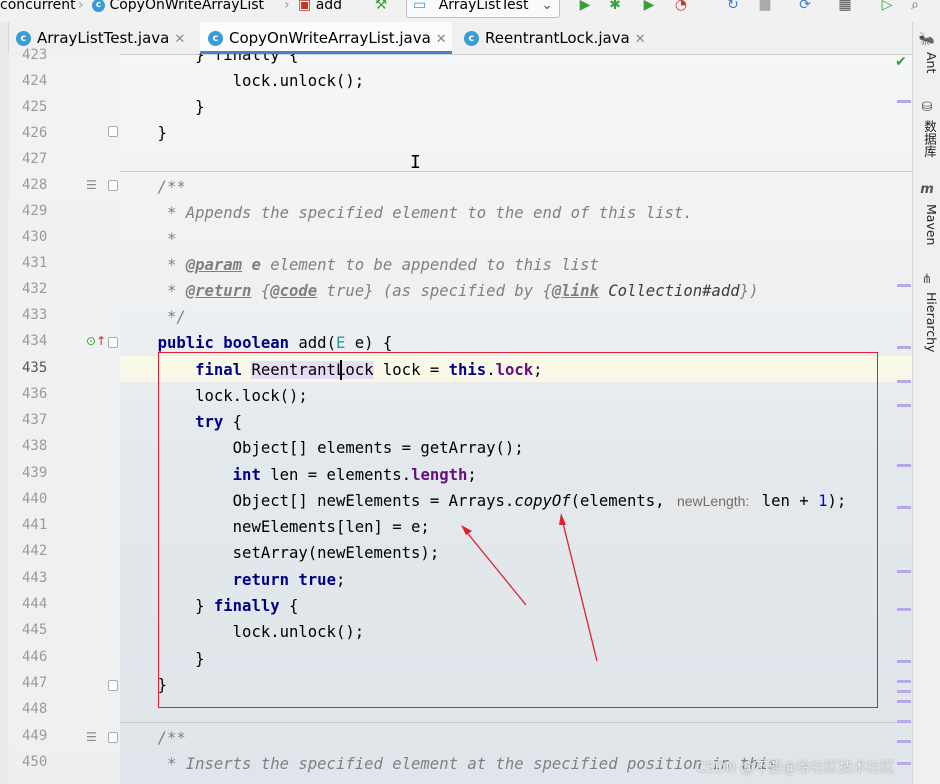  I want to click on breadcrumb-class: c CopyOnWriteArrayList, so click(178, 8).